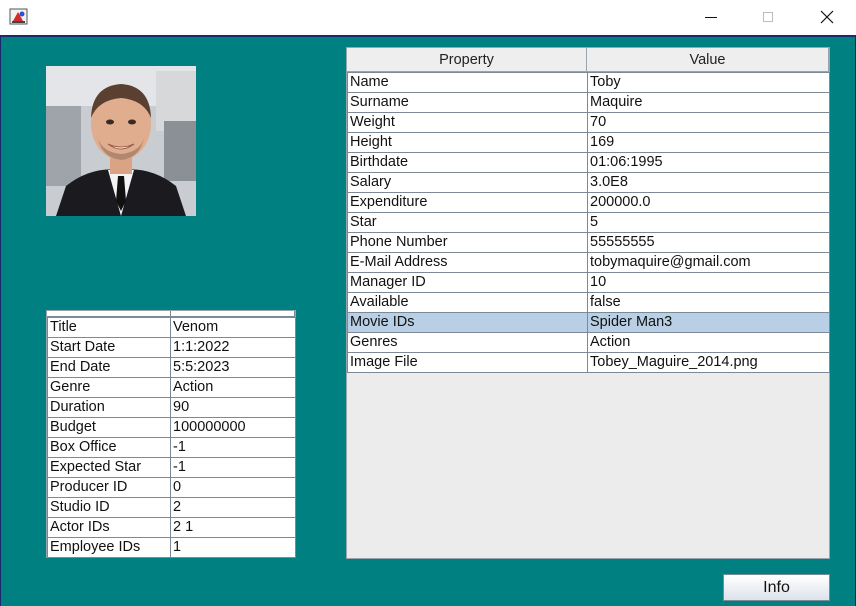  Describe the element at coordinates (109, 547) in the screenshot. I see `row-key-cell: Employee IDs` at that location.